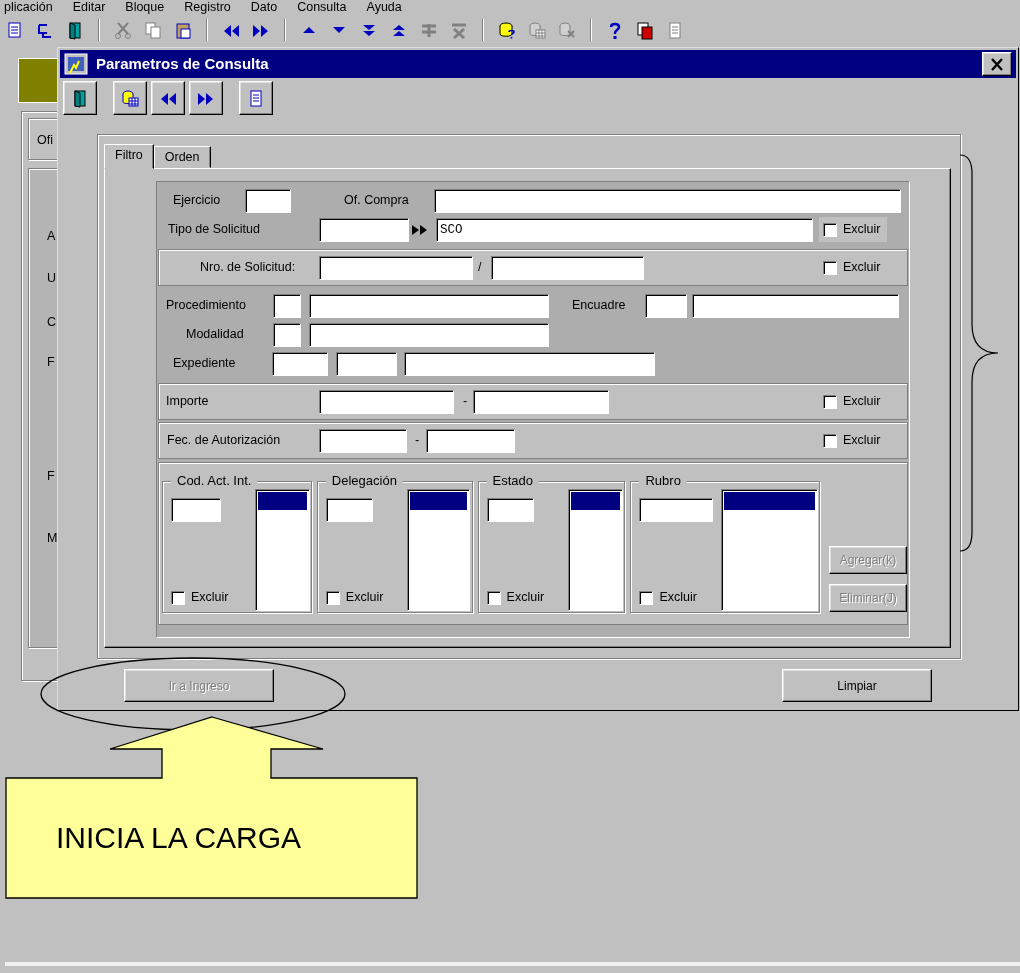  I want to click on scissors-icon, so click(123, 30).